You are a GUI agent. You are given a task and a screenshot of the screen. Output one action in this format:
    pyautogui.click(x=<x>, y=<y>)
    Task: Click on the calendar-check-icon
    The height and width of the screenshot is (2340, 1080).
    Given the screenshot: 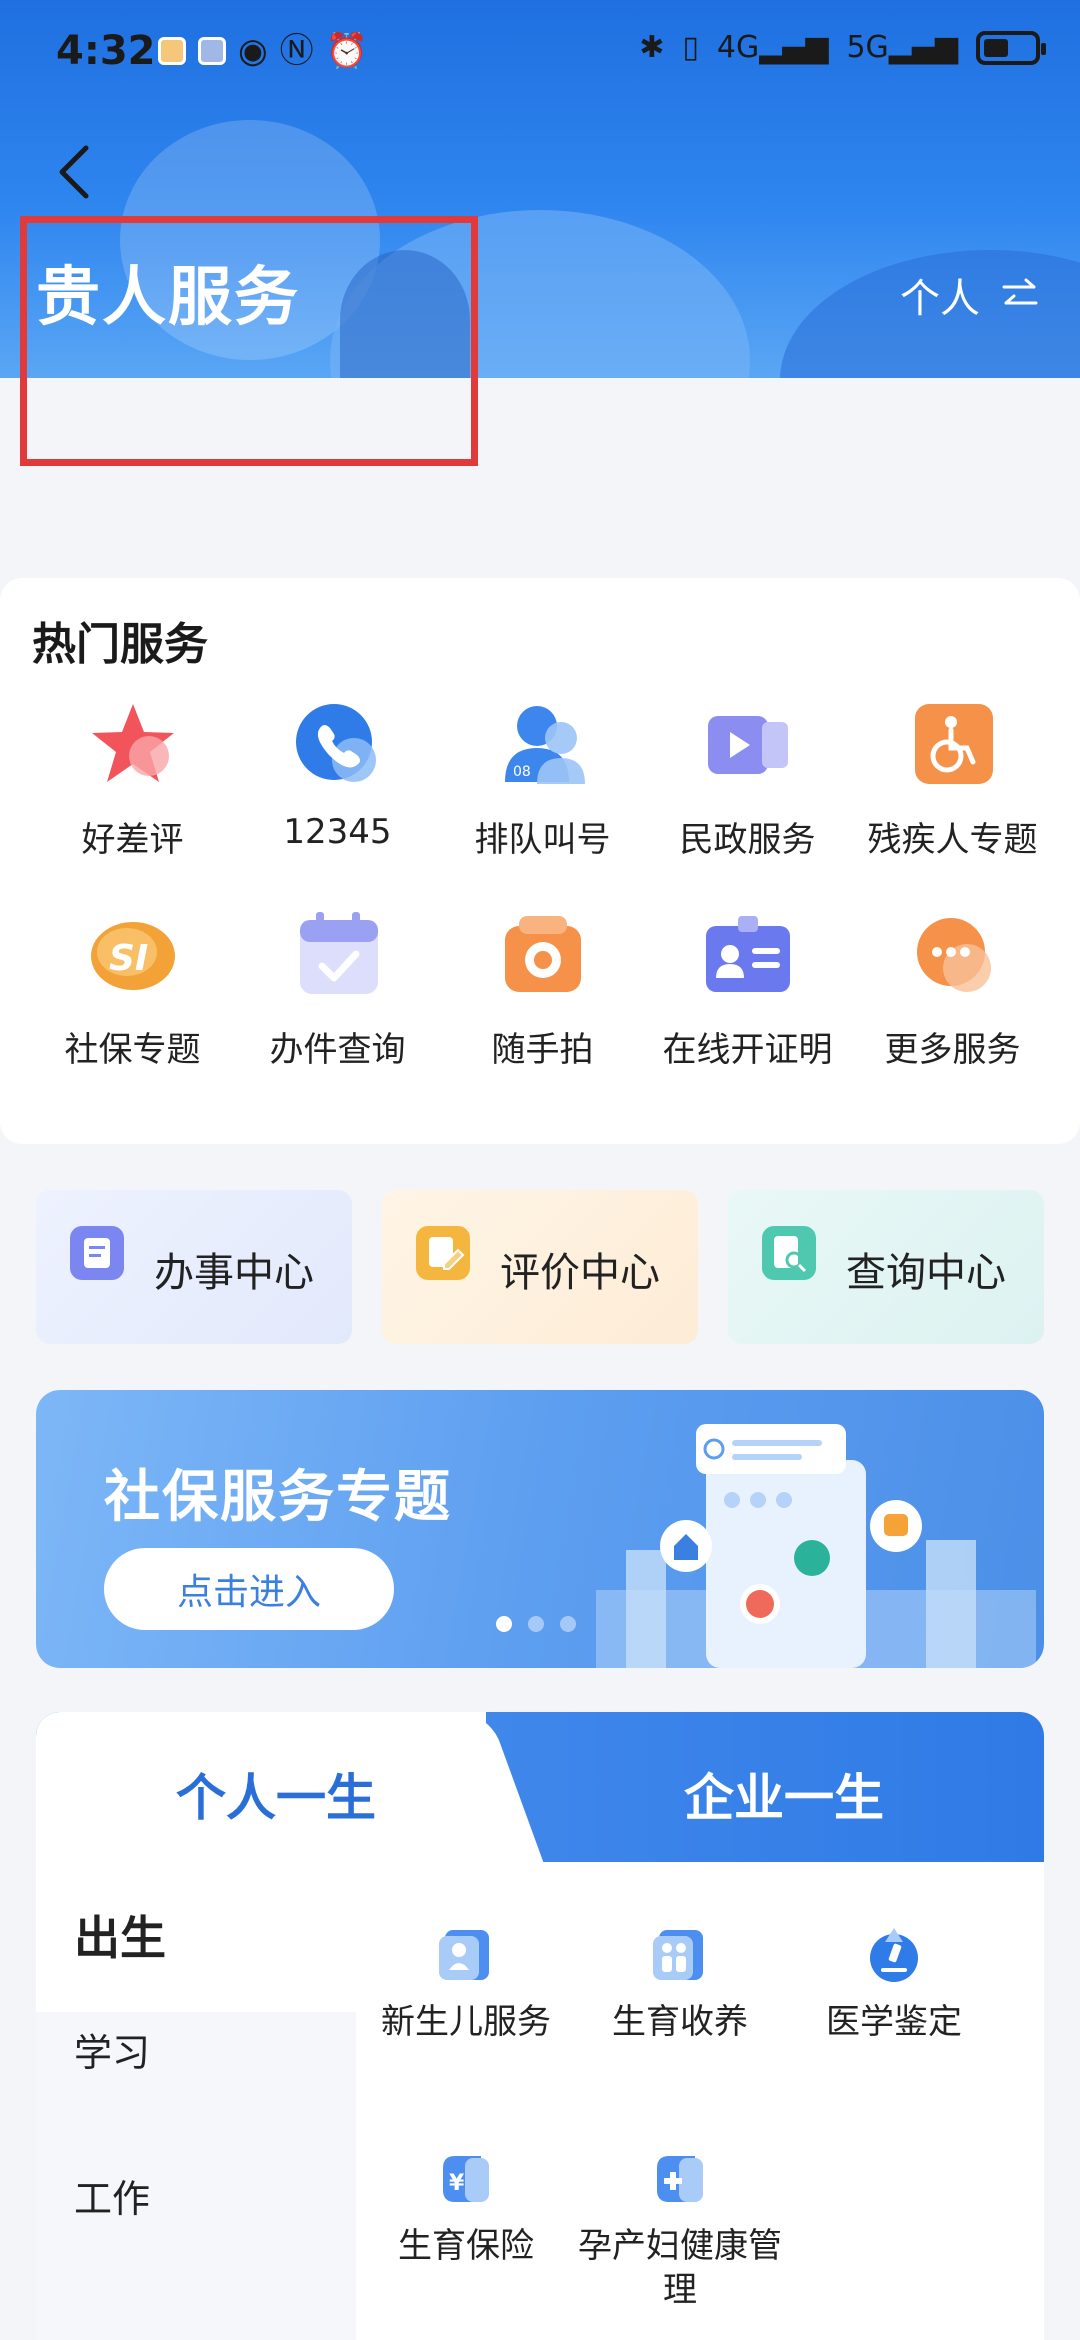 What is the action you would take?
    pyautogui.click(x=338, y=953)
    